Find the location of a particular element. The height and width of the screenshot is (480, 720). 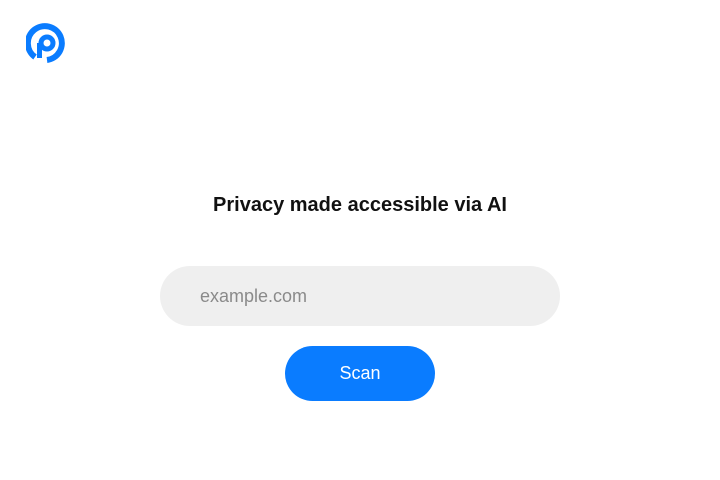

domain-search-input is located at coordinates (360, 296).